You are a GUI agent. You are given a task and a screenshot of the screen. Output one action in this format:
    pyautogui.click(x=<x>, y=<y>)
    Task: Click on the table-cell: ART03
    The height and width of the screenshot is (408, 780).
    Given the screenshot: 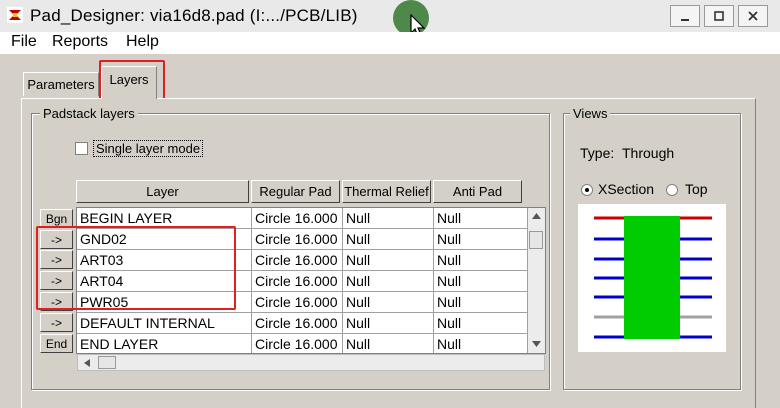 What is the action you would take?
    pyautogui.click(x=164, y=260)
    